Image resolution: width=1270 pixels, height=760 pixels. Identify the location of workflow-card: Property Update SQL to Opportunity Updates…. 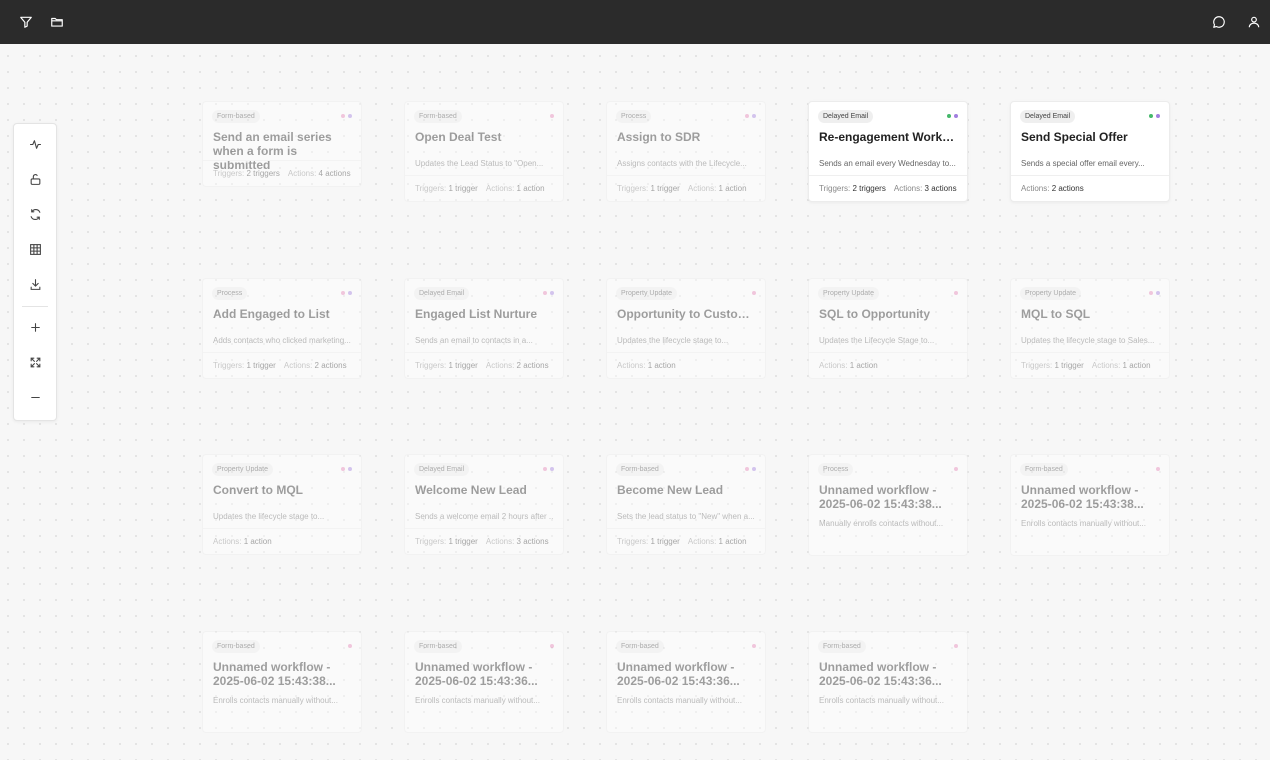
(888, 328).